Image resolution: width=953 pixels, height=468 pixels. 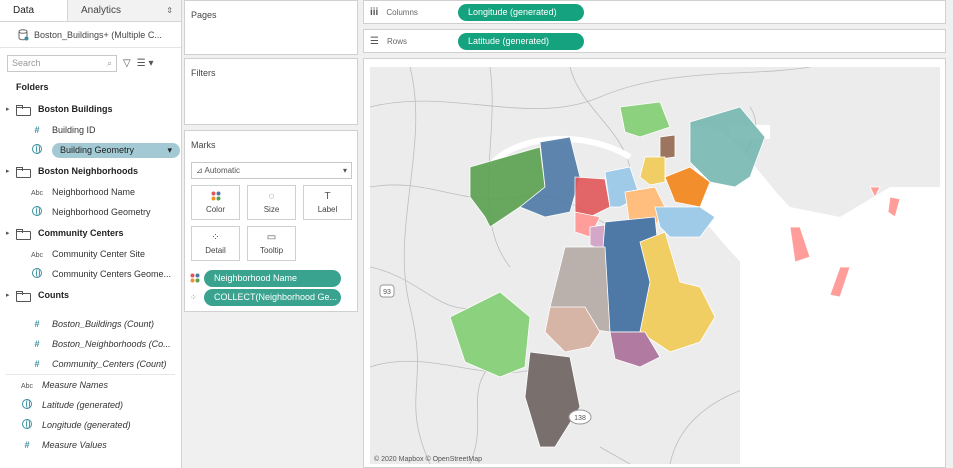 What do you see at coordinates (215, 243) in the screenshot?
I see `detail-button: ⁘ Detail` at bounding box center [215, 243].